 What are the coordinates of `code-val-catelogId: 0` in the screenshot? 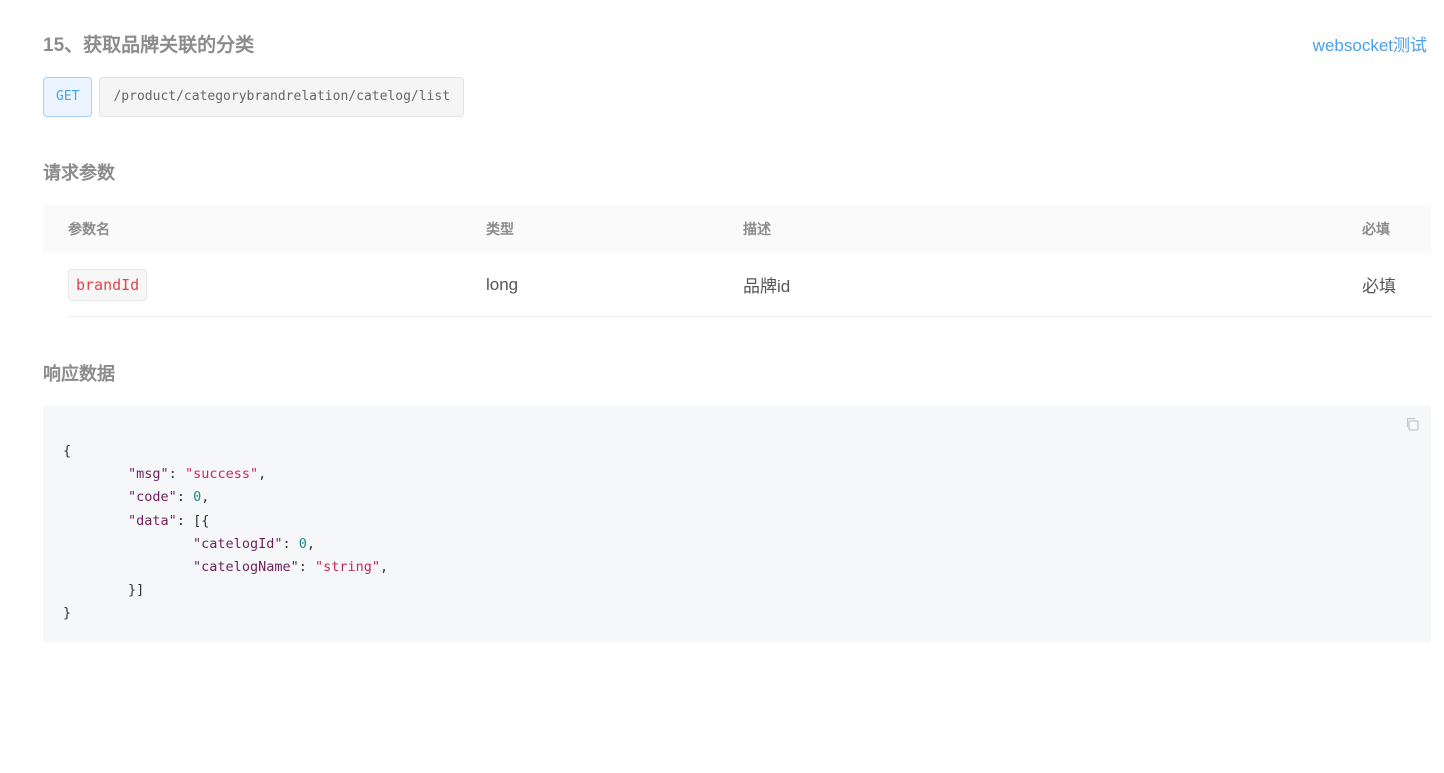 It's located at (302, 543).